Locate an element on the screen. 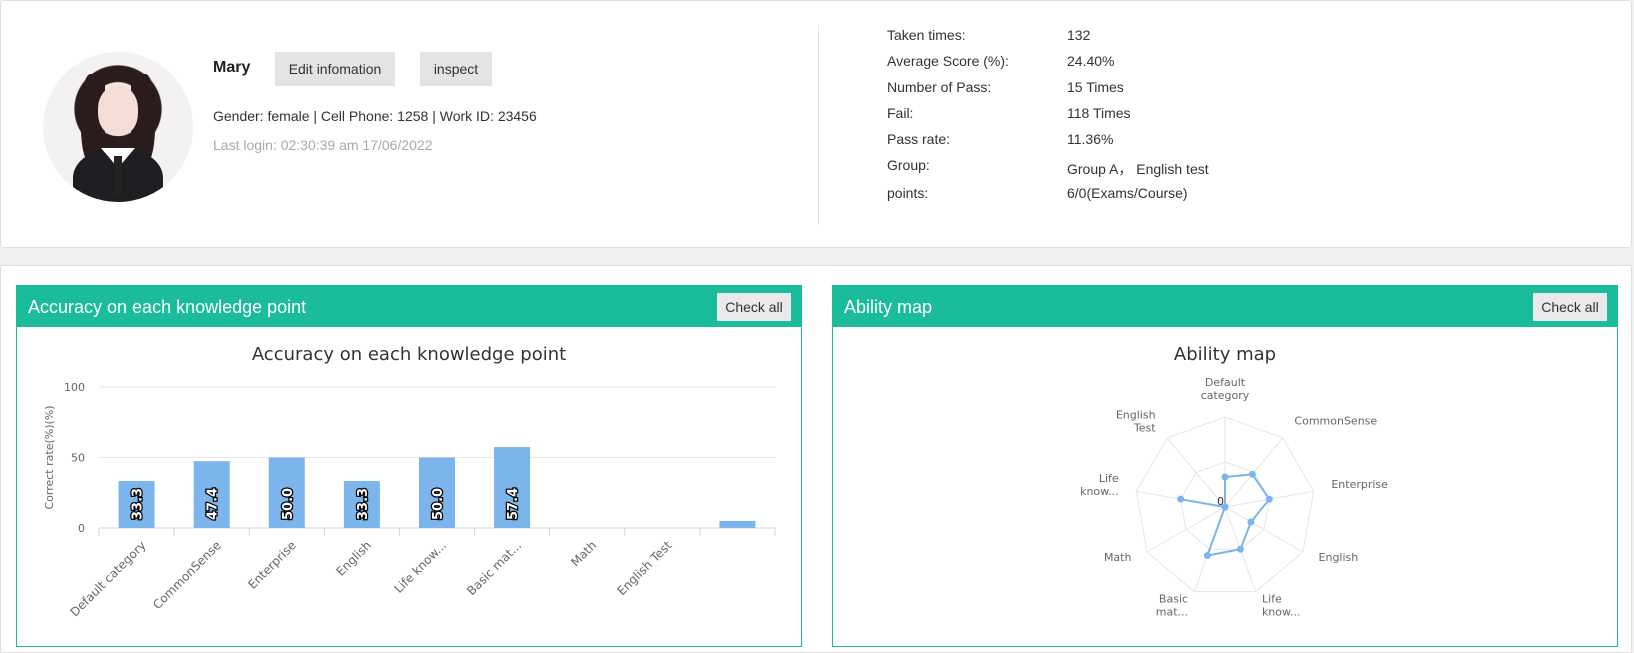 The width and height of the screenshot is (1634, 653). stat-value-taken-times: 132 is located at coordinates (1079, 35).